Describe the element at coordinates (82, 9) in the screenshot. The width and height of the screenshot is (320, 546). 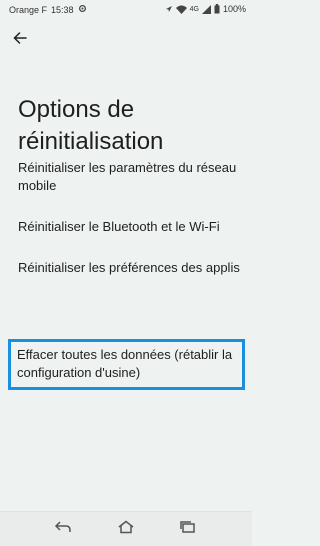
I see `settings-gear-icon` at that location.